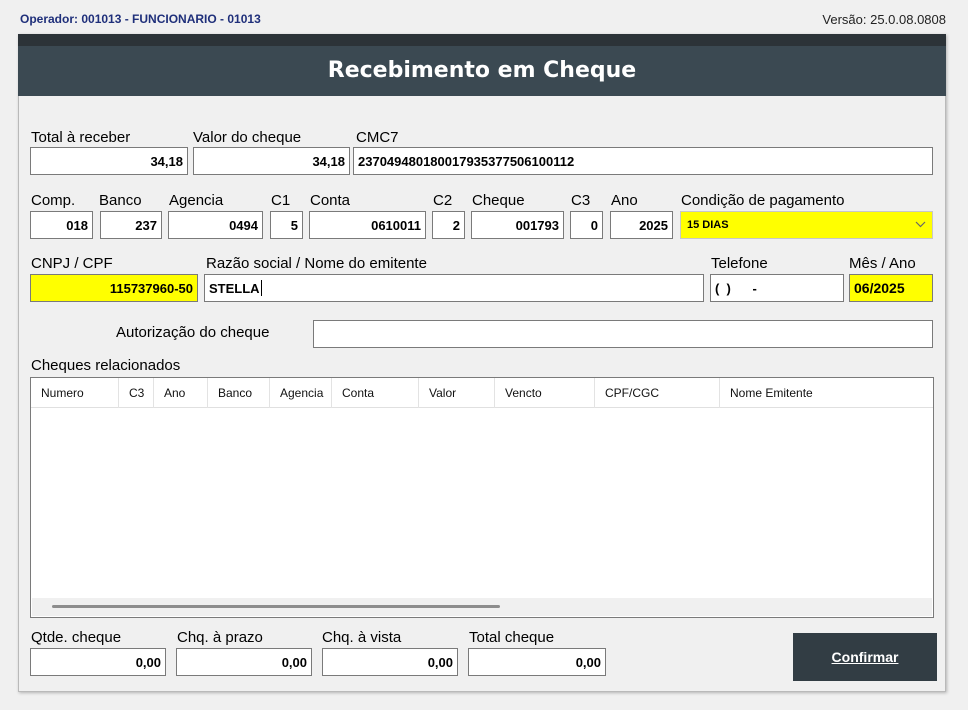  Describe the element at coordinates (657, 393) in the screenshot. I see `column-header-cpf-cgc: CPF/CGC` at that location.